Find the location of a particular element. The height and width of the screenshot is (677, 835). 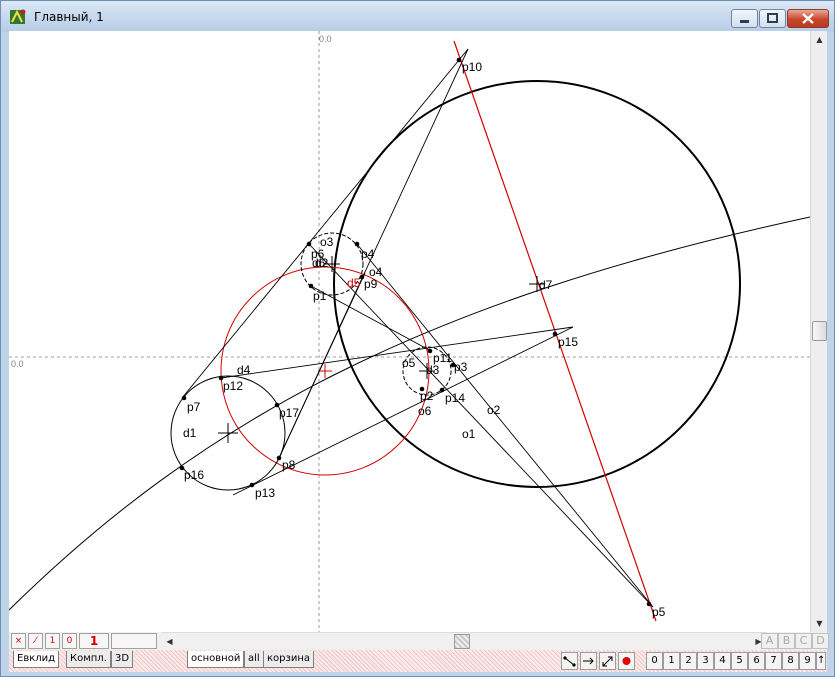

line-d4 is located at coordinates (397, 352).